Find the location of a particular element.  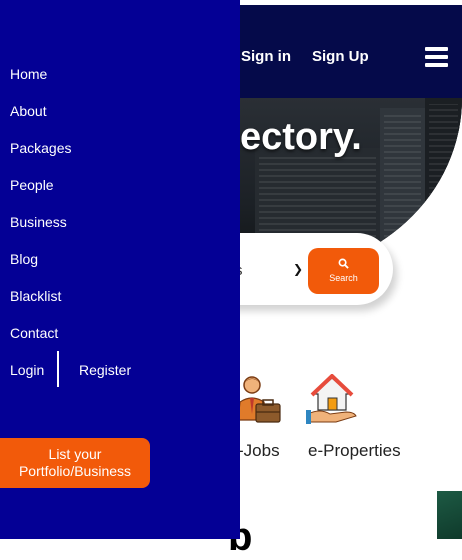

category-properties: e-Properties is located at coordinates (354, 451).